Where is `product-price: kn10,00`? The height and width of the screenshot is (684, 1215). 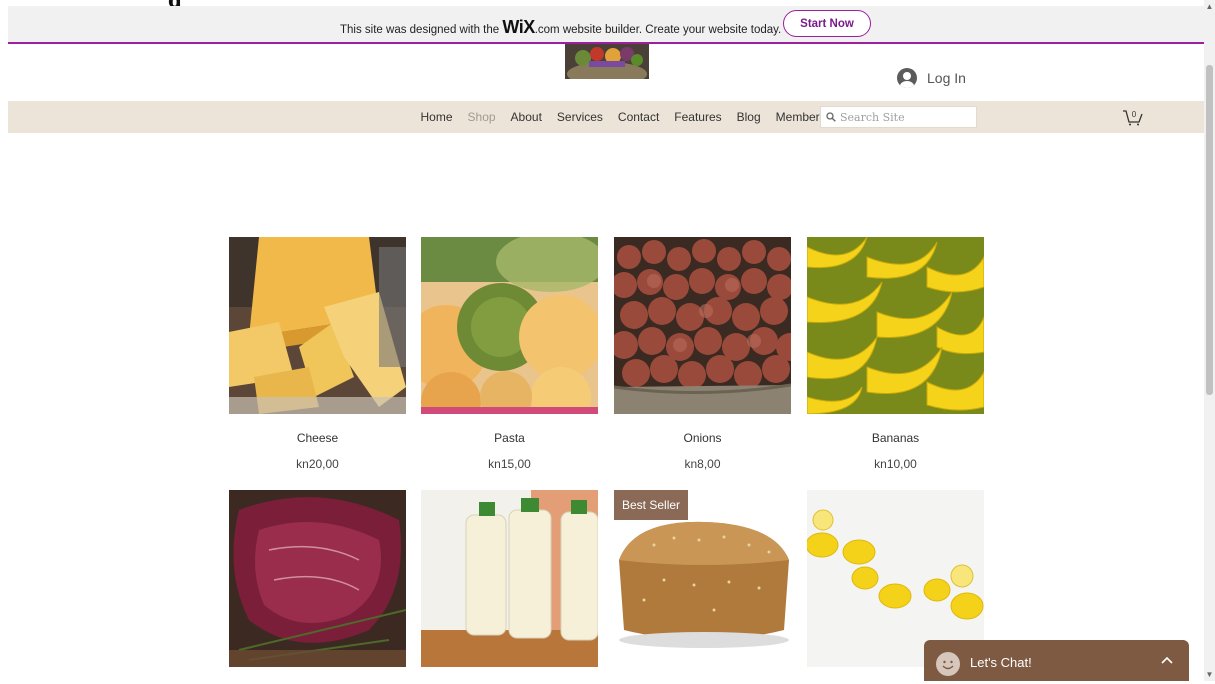 product-price: kn10,00 is located at coordinates (895, 464).